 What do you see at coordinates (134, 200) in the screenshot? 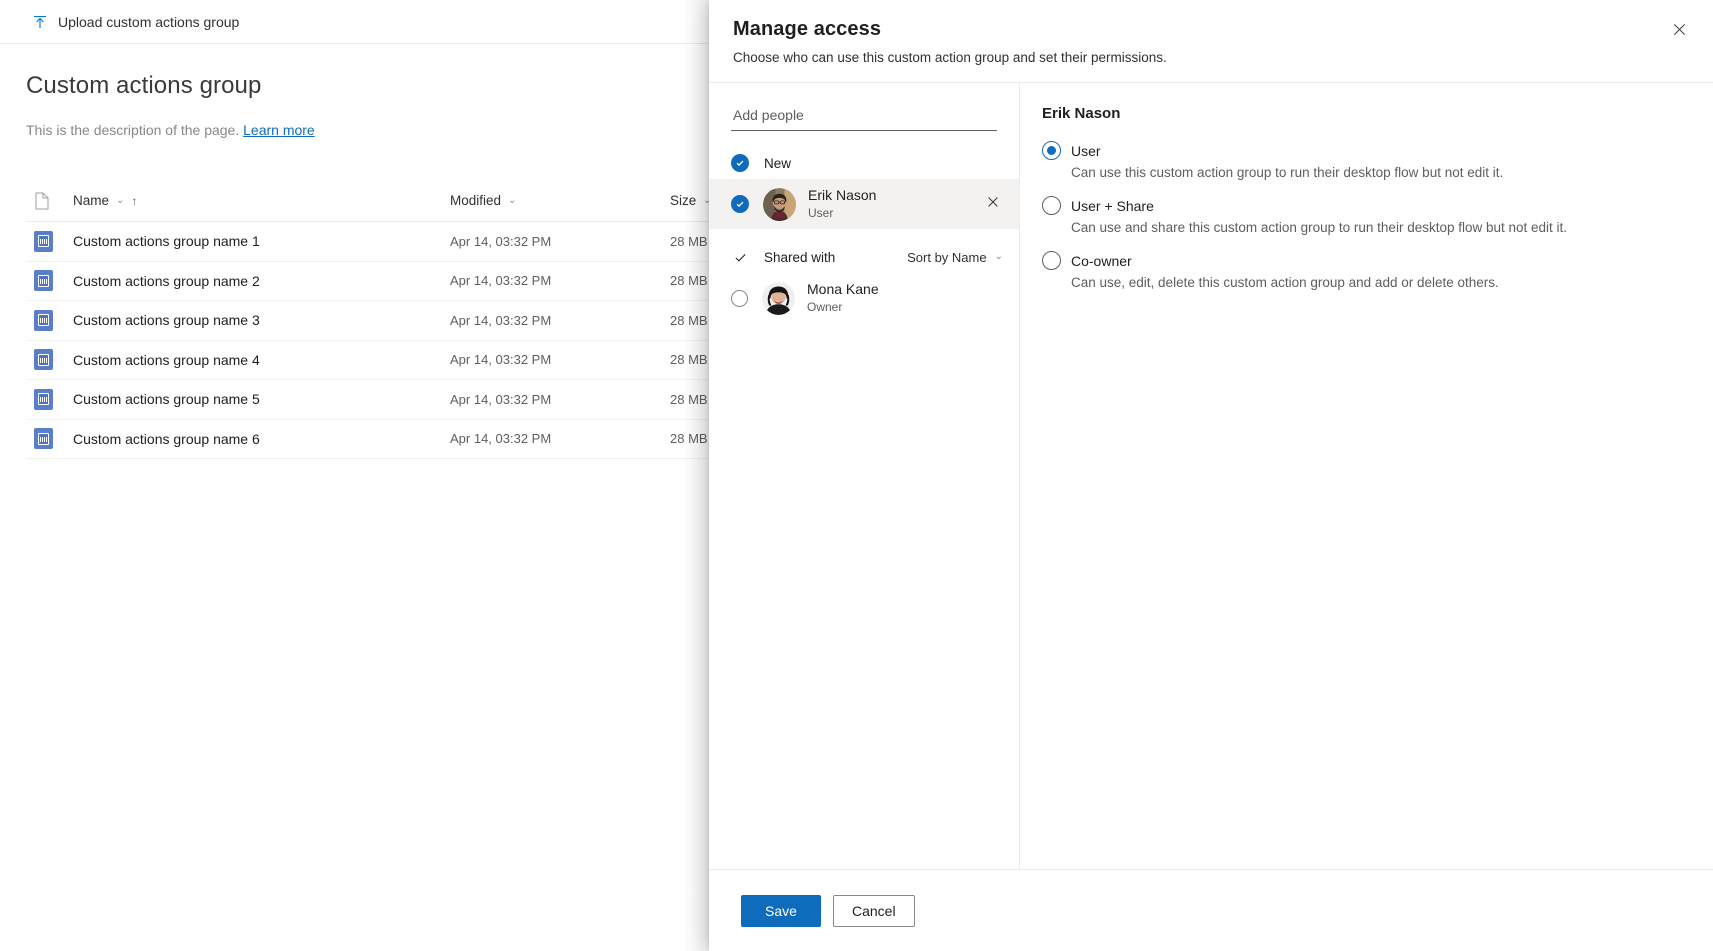
I see `sort-ascending-icon: ↑` at bounding box center [134, 200].